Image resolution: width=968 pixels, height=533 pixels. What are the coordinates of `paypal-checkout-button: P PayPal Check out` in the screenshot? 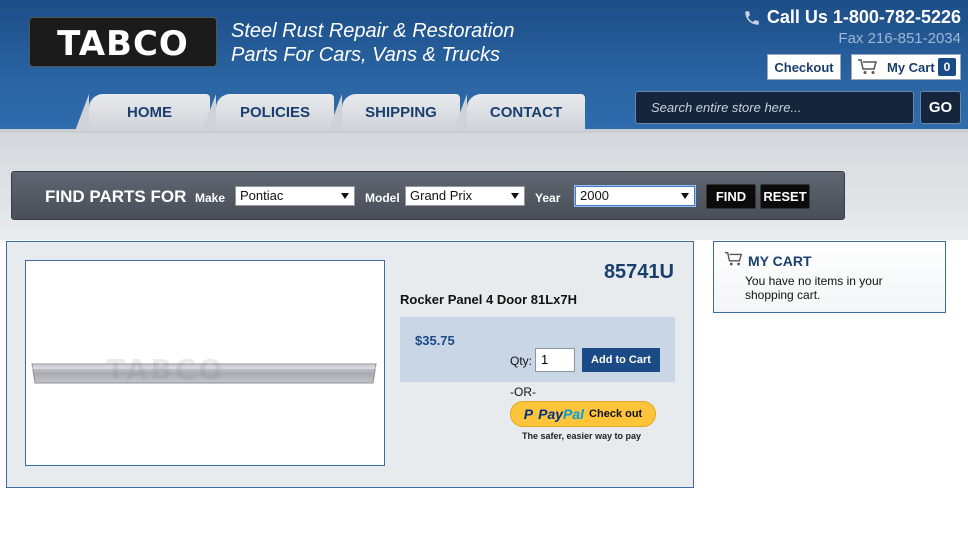 It's located at (583, 414).